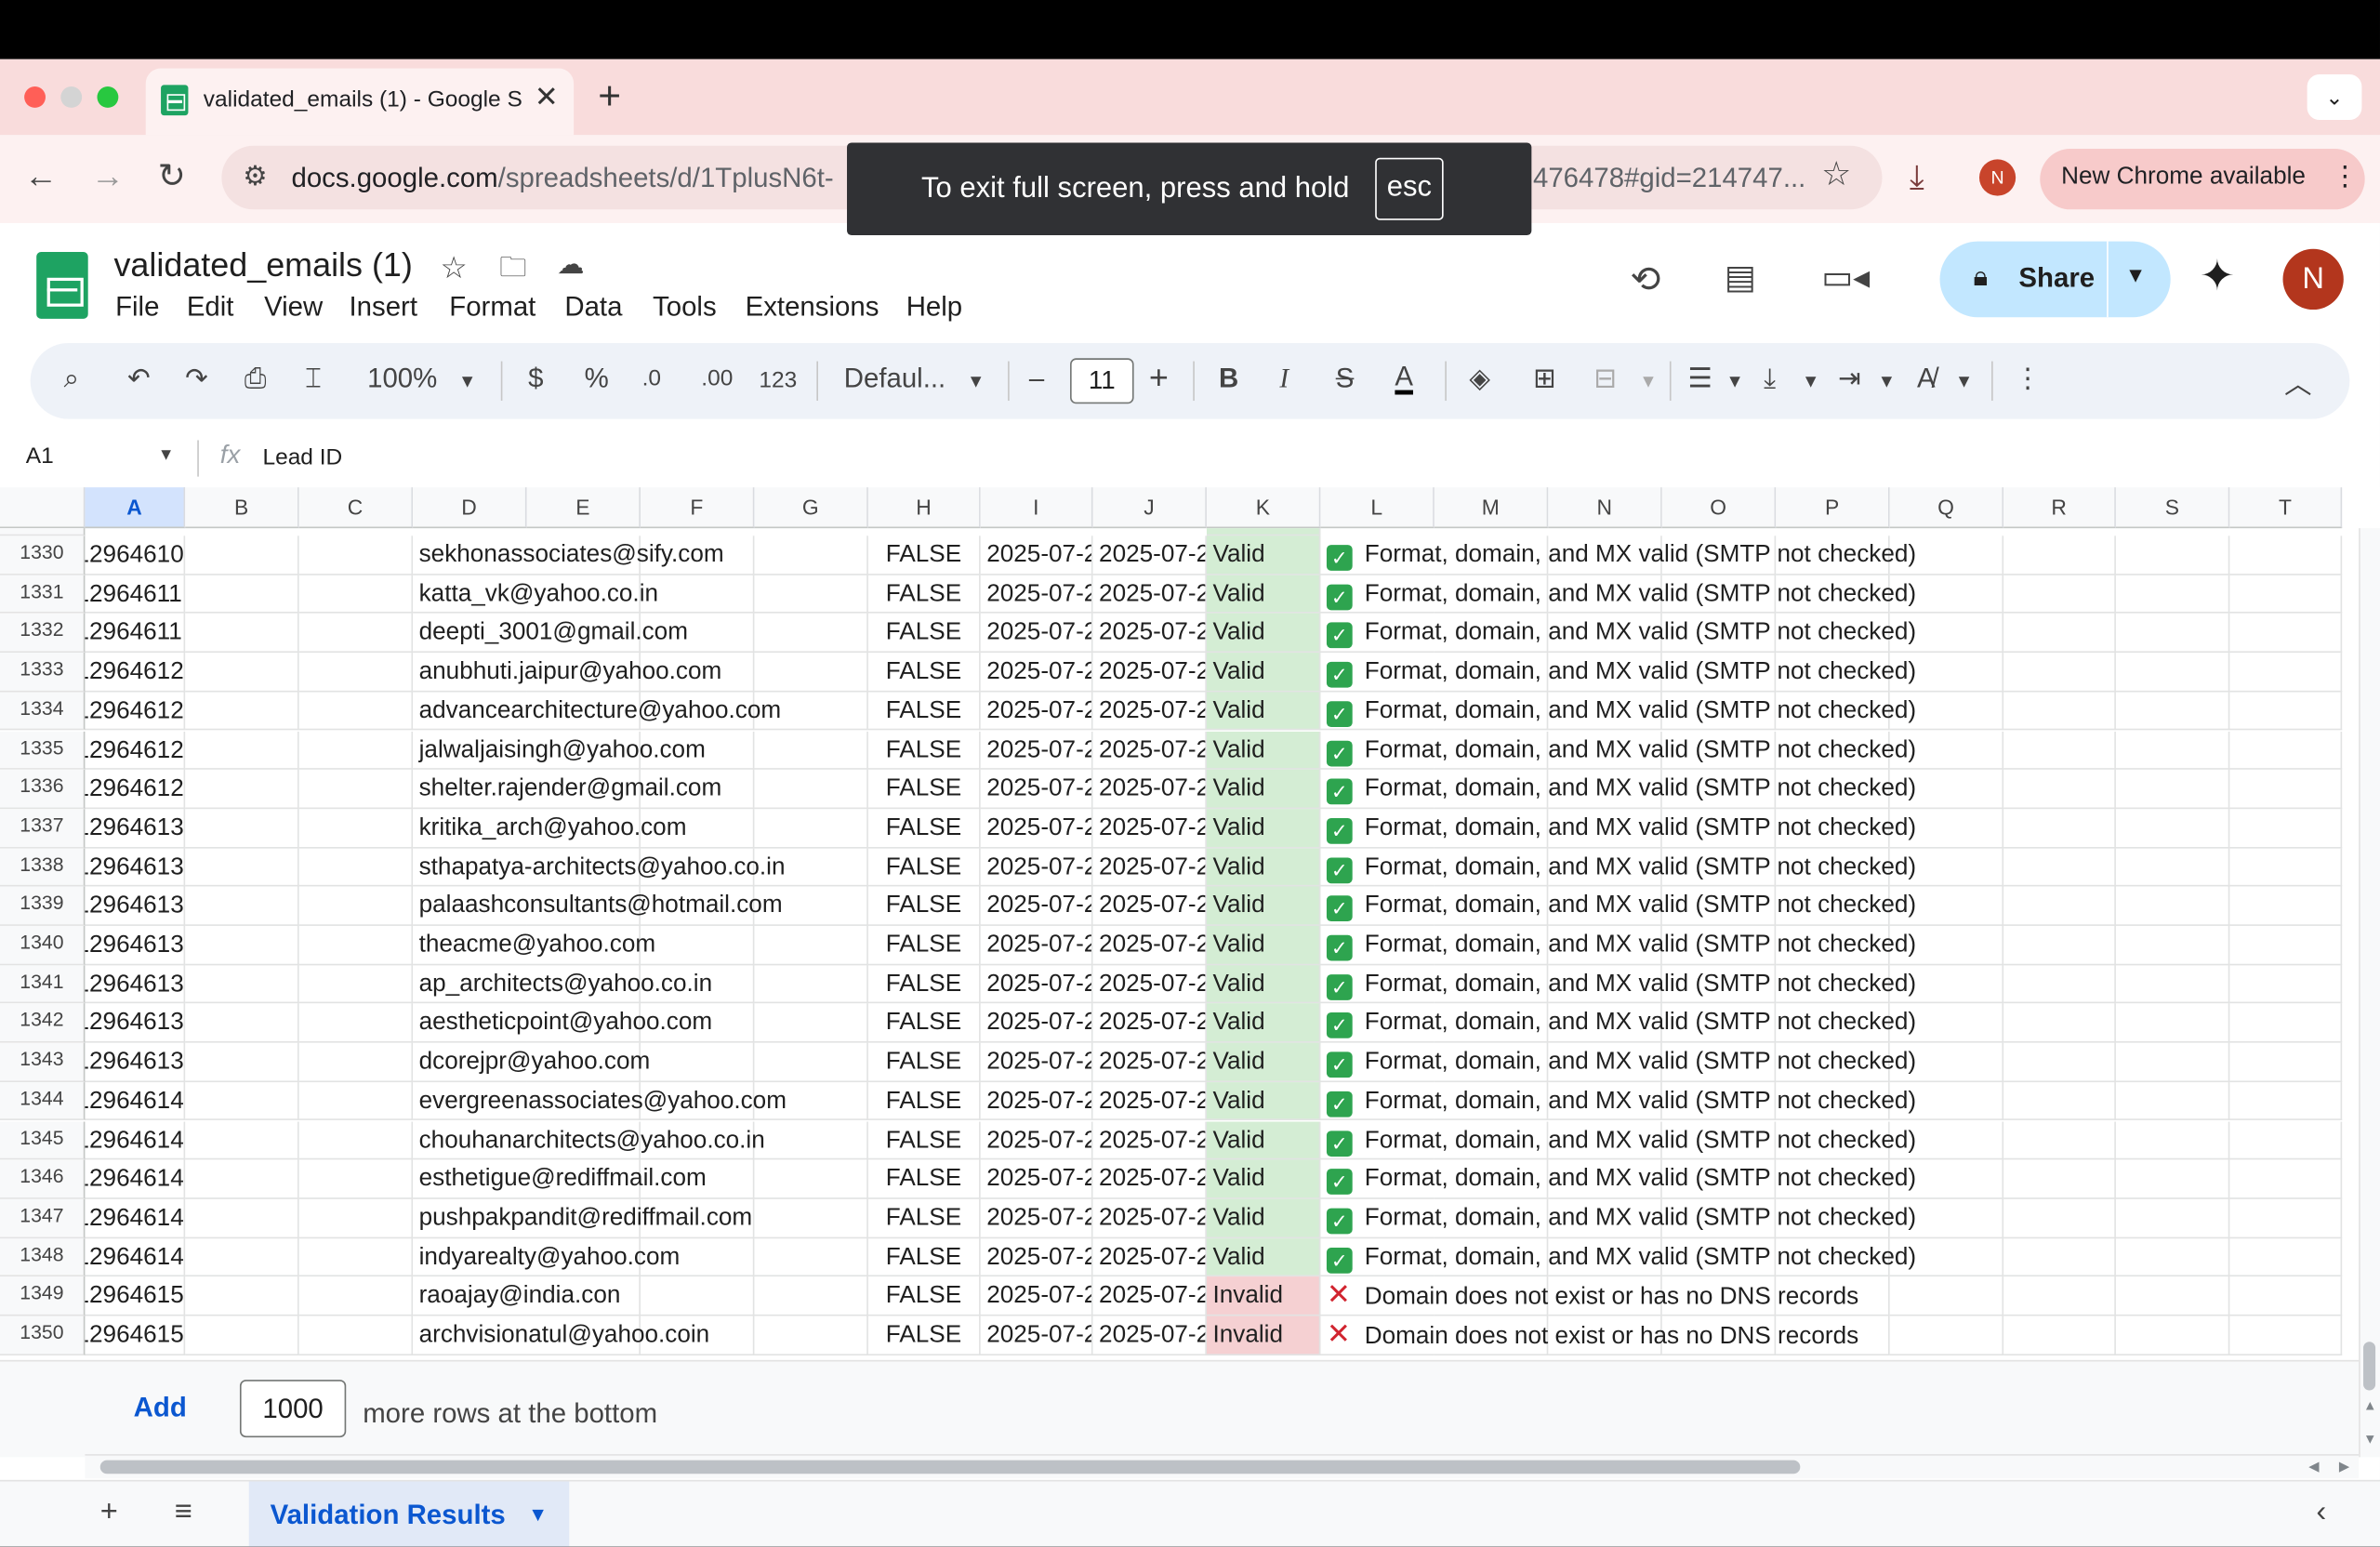 The image size is (2380, 1547). Describe the element at coordinates (2313, 1467) in the screenshot. I see `scroll-left-icon: ◀` at that location.